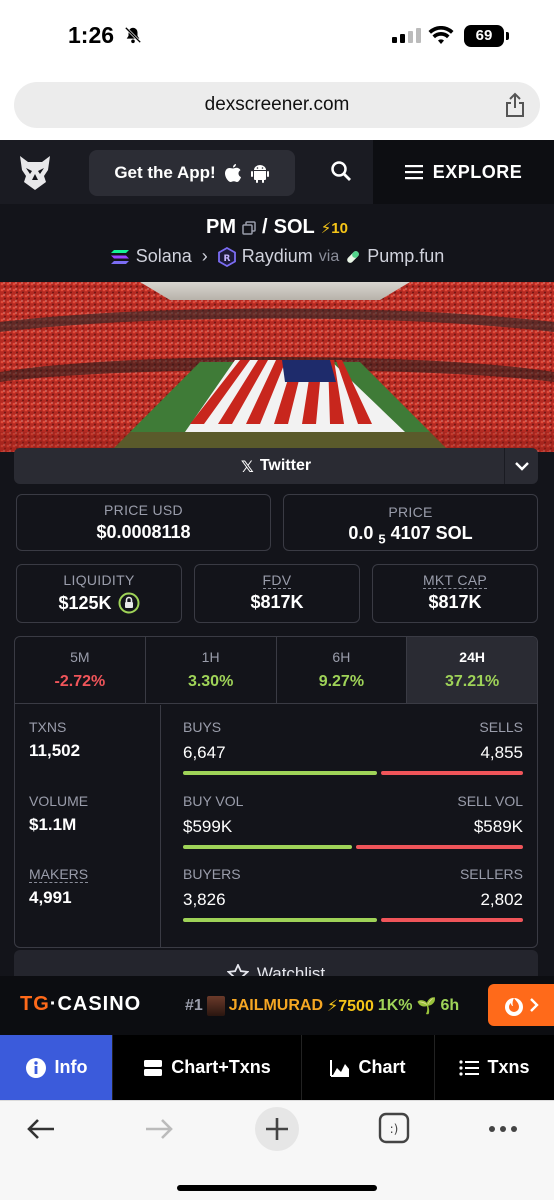  I want to click on liquidity-amount: $125K, so click(85, 602).